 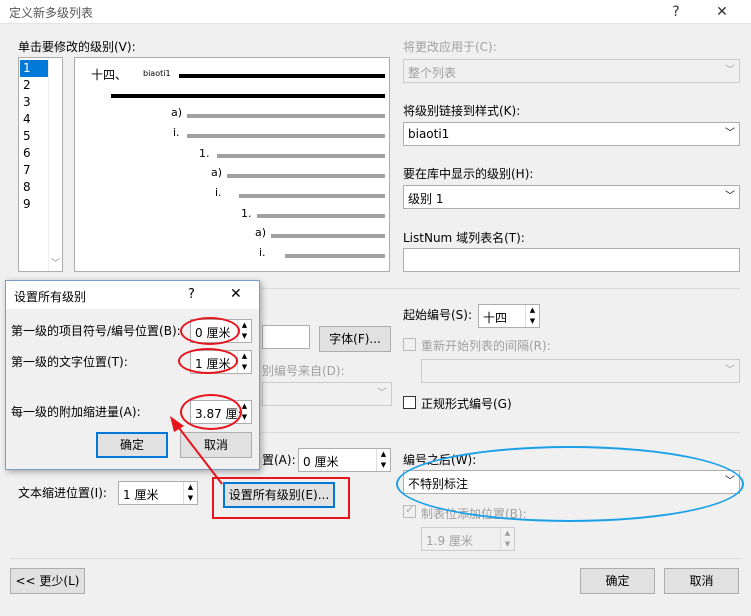 What do you see at coordinates (464, 238) in the screenshot?
I see `listnum-label: ListNum 域列表名(T):` at bounding box center [464, 238].